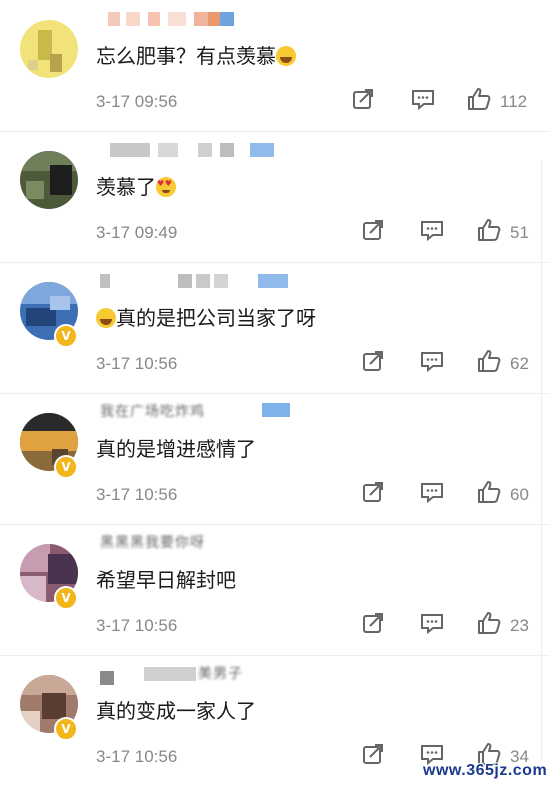  I want to click on comment-text: 真的是把公司当家了呀, so click(206, 316).